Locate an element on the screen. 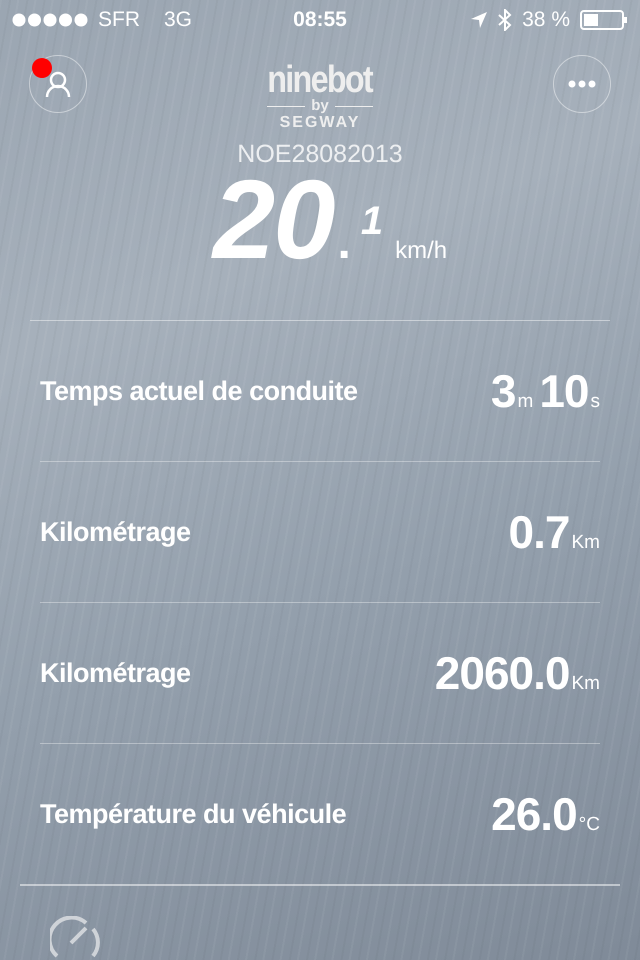 Image resolution: width=640 pixels, height=960 pixels. more-button is located at coordinates (581, 84).